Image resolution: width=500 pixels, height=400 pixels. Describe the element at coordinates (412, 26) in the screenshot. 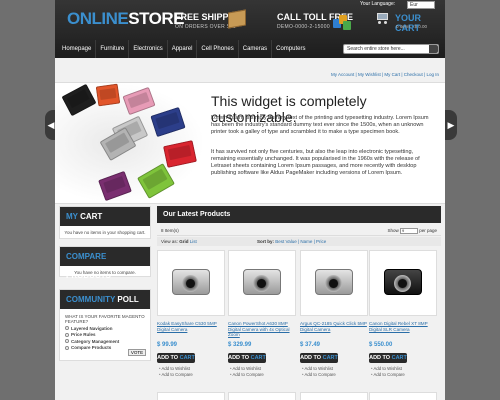

I see `header-cart-summary: 0 items - $ 0.00` at that location.